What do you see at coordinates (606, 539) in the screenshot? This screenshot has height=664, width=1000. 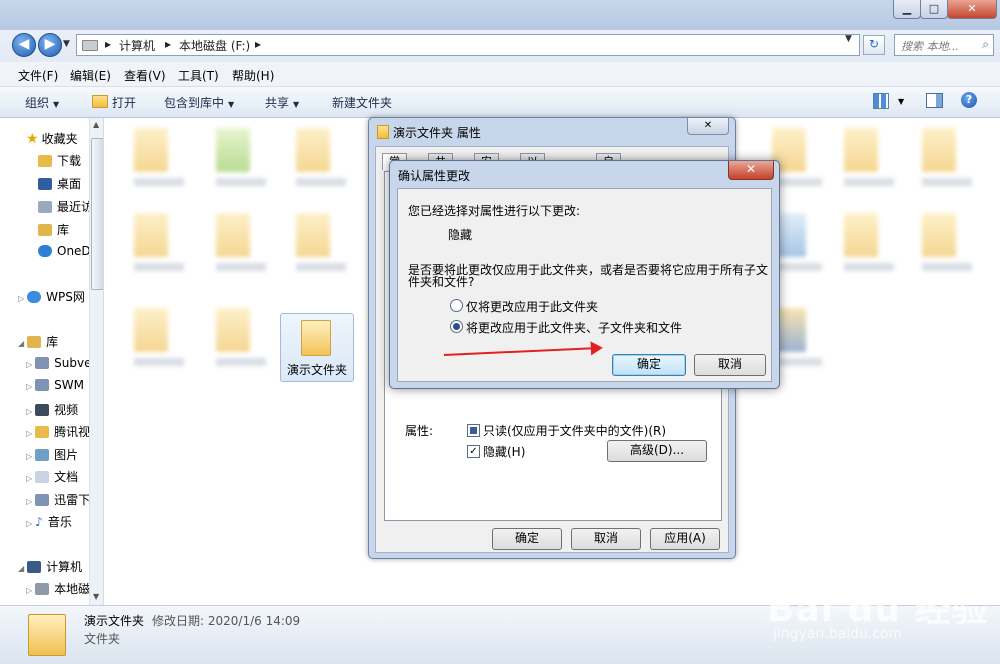 I see `properties-cancel-button: 取消` at bounding box center [606, 539].